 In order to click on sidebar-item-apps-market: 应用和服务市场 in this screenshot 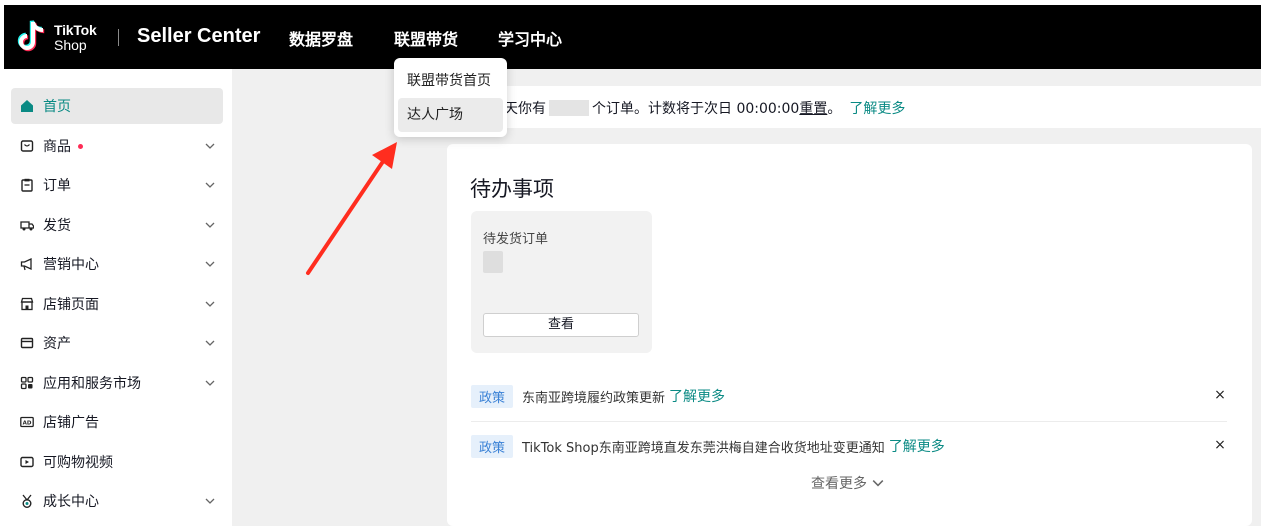, I will do `click(117, 383)`.